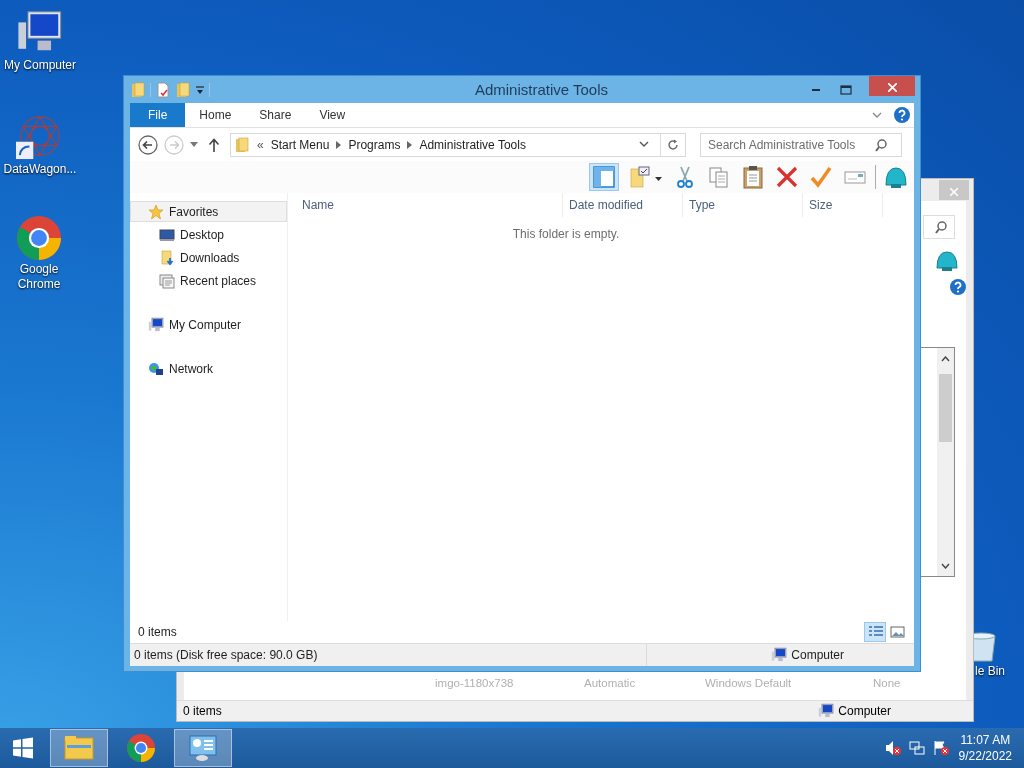 This screenshot has width=1024, height=768. What do you see at coordinates (610, 683) in the screenshot?
I see `table-cell: Automatic` at bounding box center [610, 683].